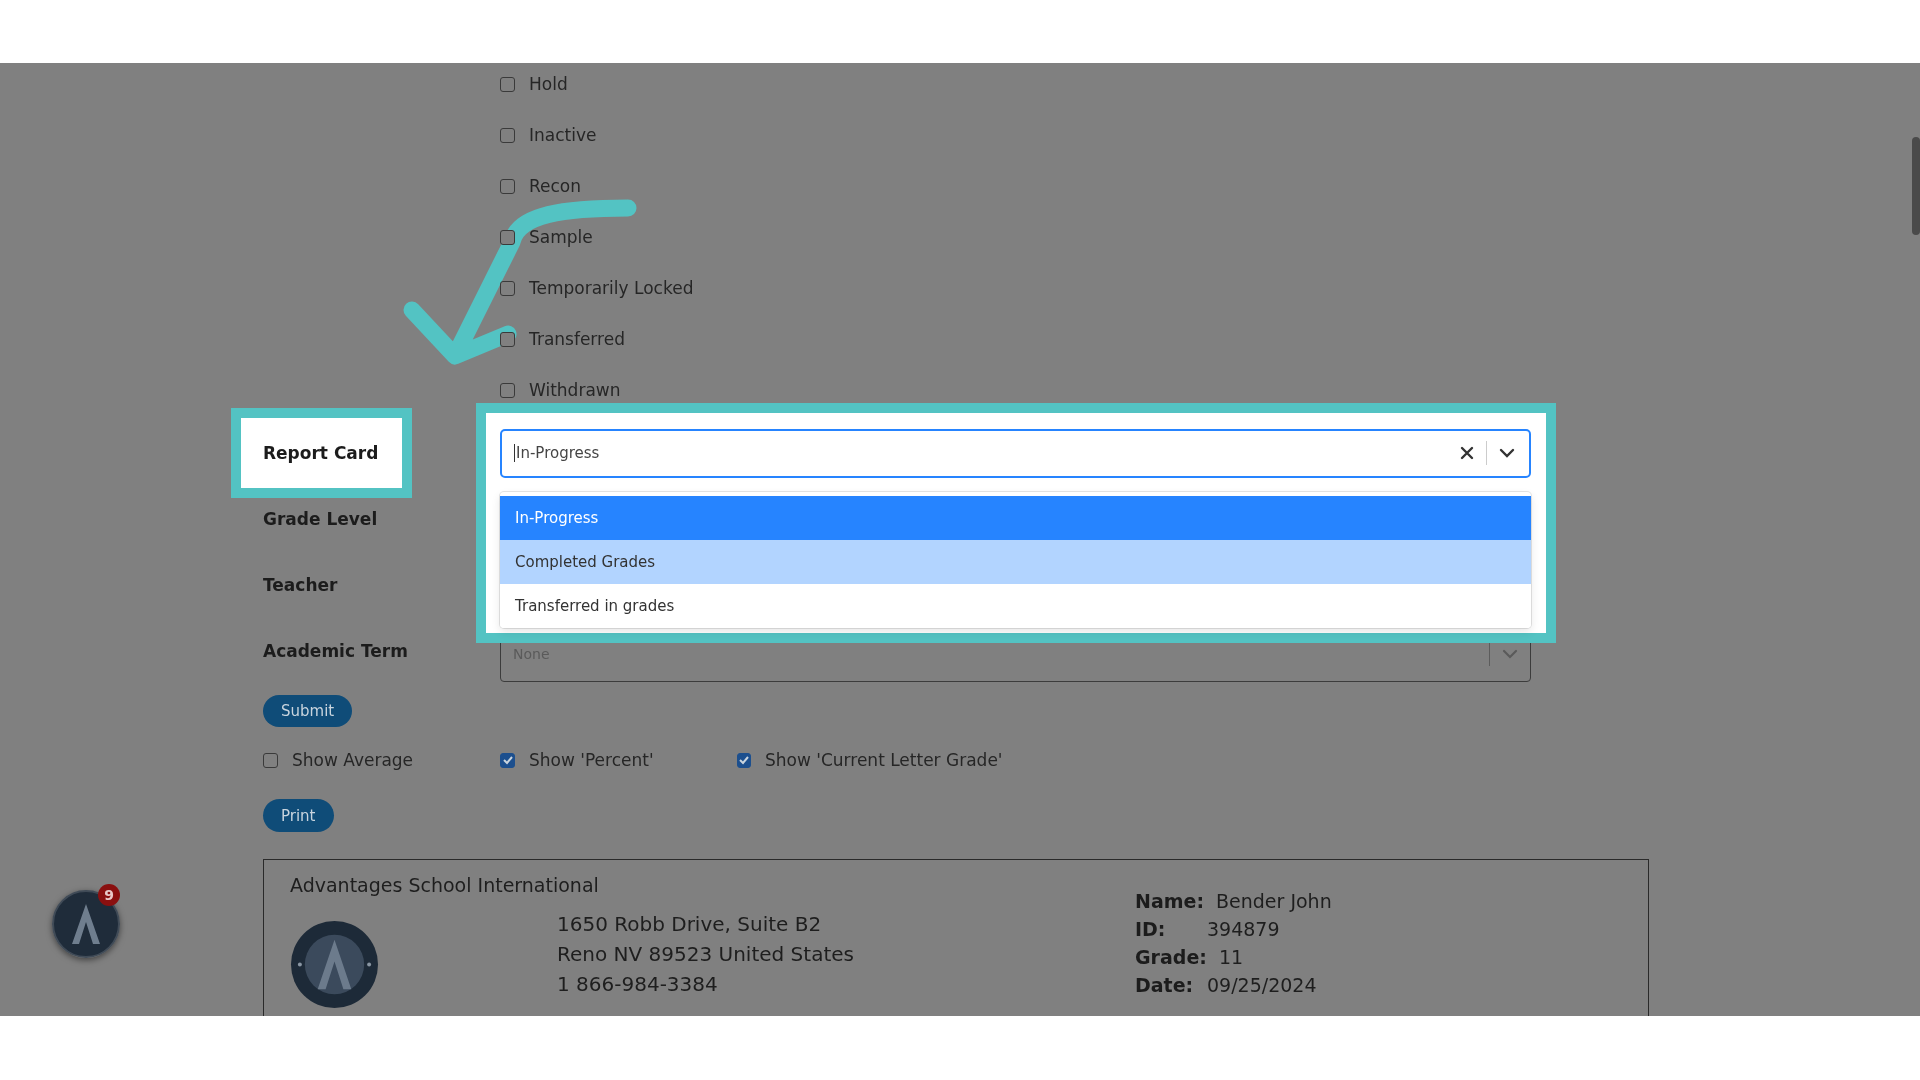 This screenshot has height=1080, width=1920. What do you see at coordinates (335, 651) in the screenshot?
I see `field-label: Academic Term` at bounding box center [335, 651].